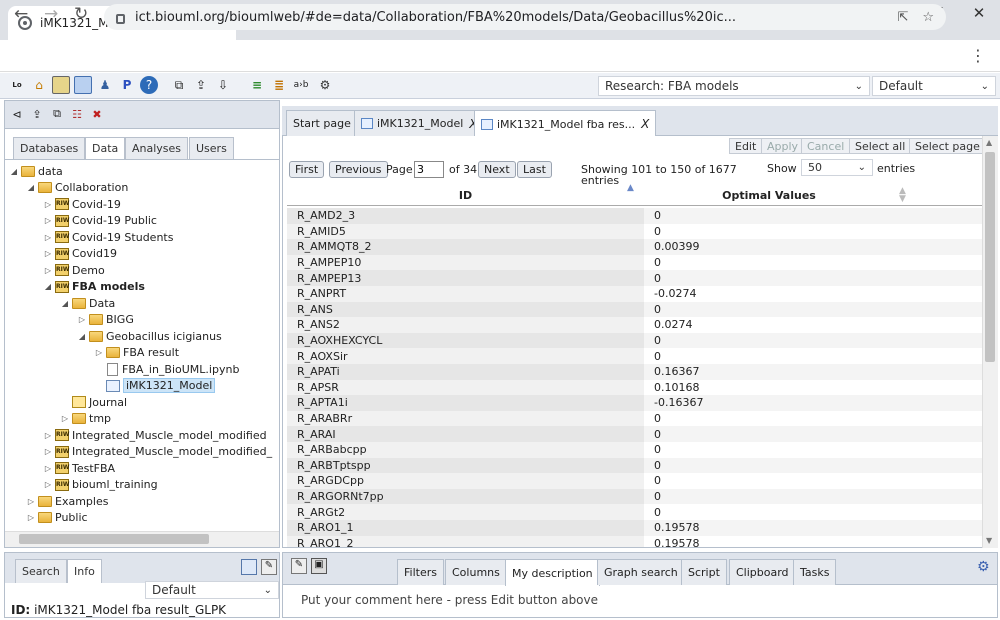 The image size is (1000, 620). What do you see at coordinates (114, 539) in the screenshot?
I see `horizontal-scroll-thumb` at bounding box center [114, 539].